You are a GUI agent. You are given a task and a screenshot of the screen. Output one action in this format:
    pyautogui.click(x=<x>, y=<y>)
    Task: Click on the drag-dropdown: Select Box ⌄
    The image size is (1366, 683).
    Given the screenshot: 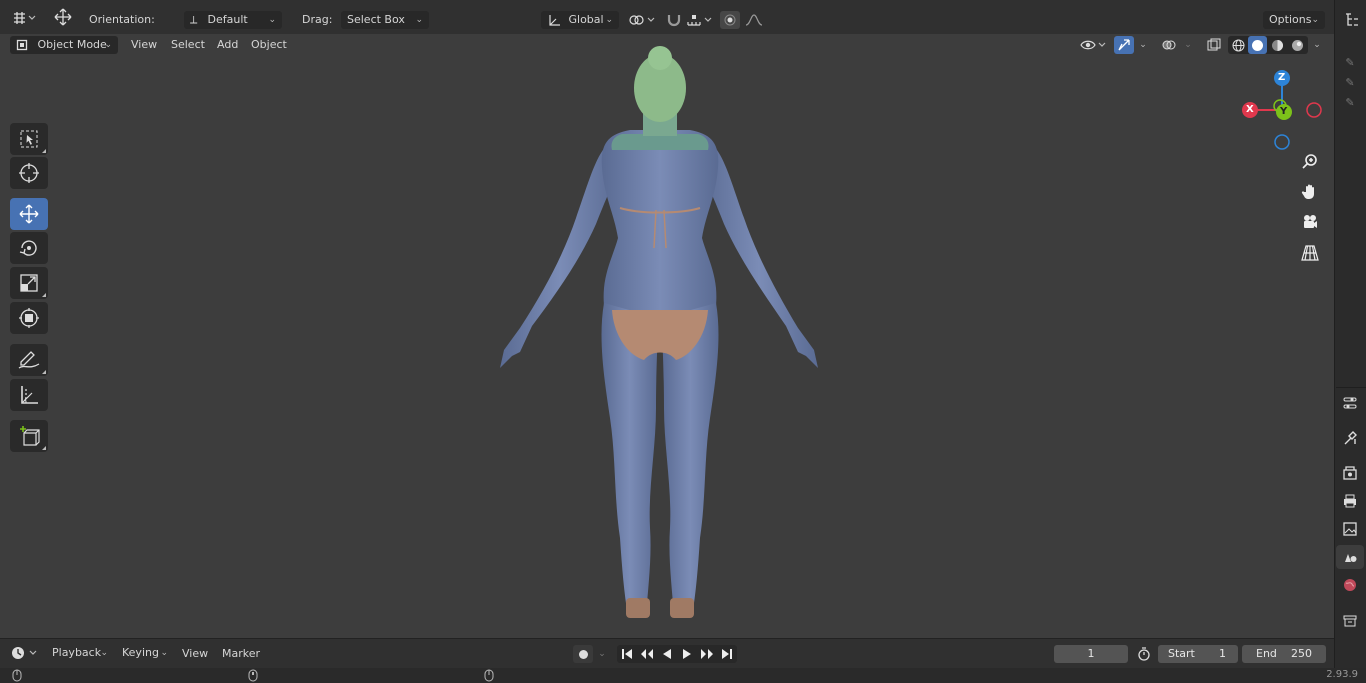 What is the action you would take?
    pyautogui.click(x=385, y=20)
    